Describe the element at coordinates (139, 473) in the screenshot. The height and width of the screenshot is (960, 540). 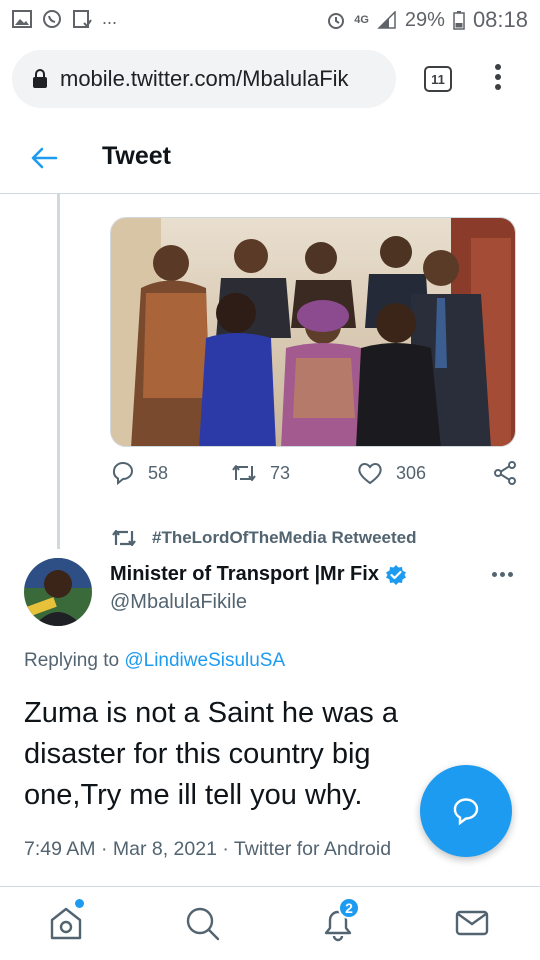
I see `reply-action: 58` at that location.